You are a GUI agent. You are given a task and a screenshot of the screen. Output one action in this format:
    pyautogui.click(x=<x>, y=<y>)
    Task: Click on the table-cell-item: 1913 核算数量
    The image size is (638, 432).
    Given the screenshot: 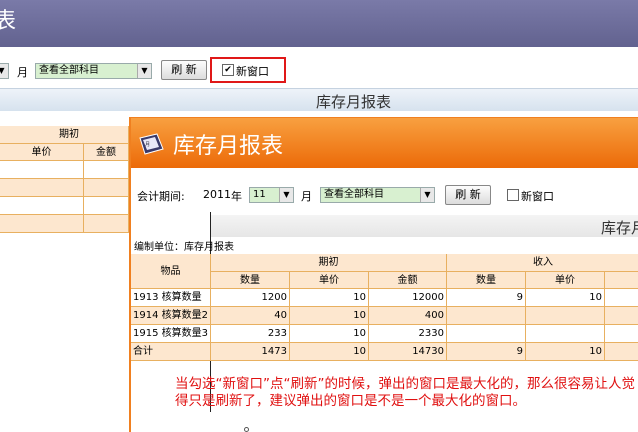 What is the action you would take?
    pyautogui.click(x=171, y=298)
    